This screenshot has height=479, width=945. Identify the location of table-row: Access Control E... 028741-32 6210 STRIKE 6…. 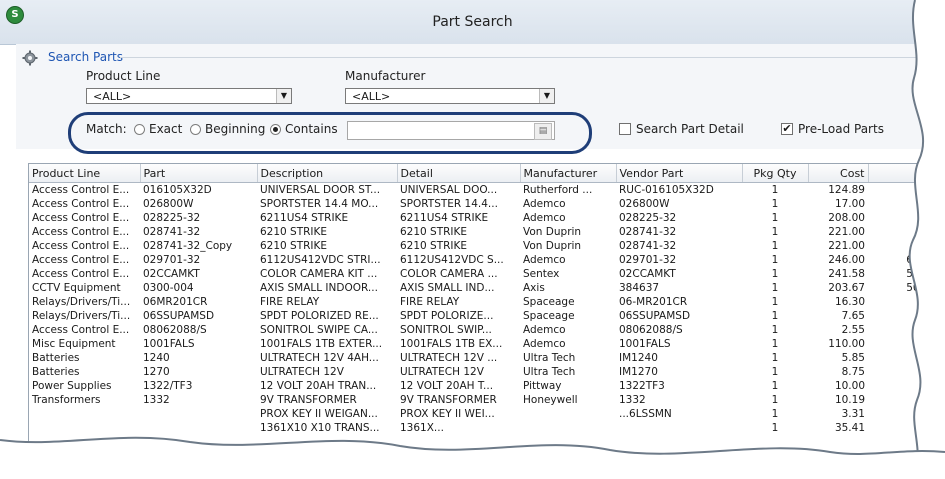
(487, 232).